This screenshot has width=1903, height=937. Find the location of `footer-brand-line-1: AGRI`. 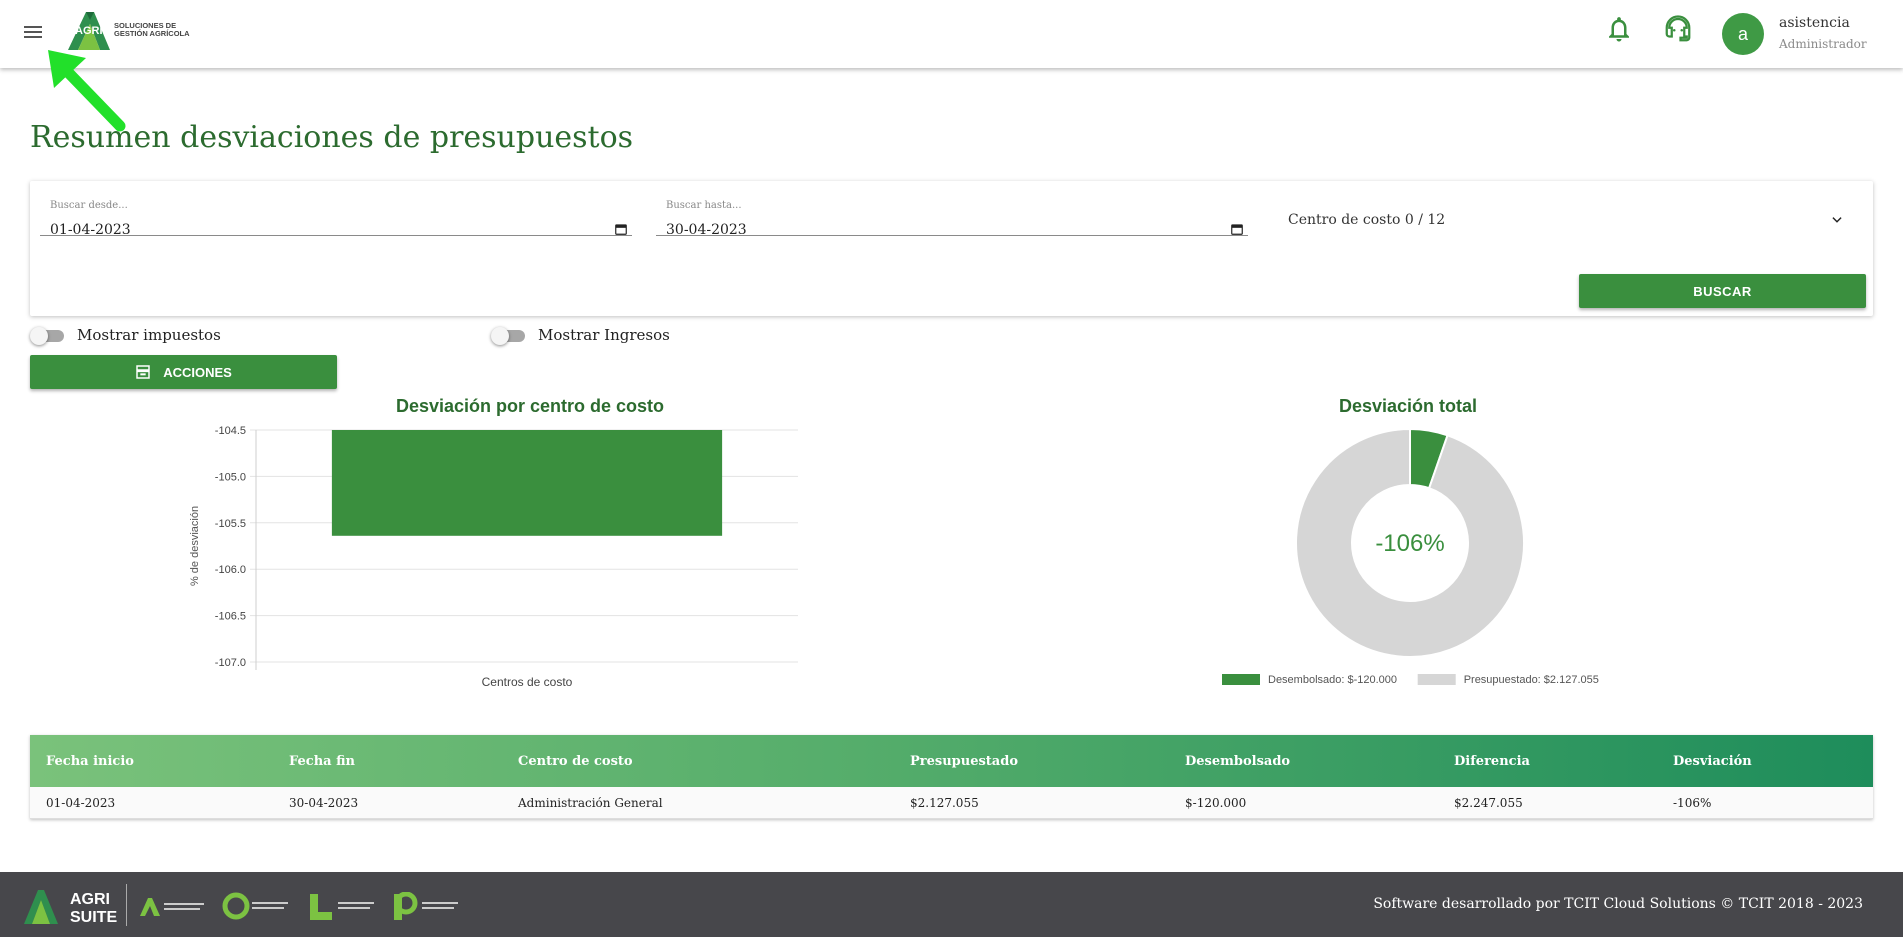

footer-brand-line-1: AGRI is located at coordinates (90, 899).